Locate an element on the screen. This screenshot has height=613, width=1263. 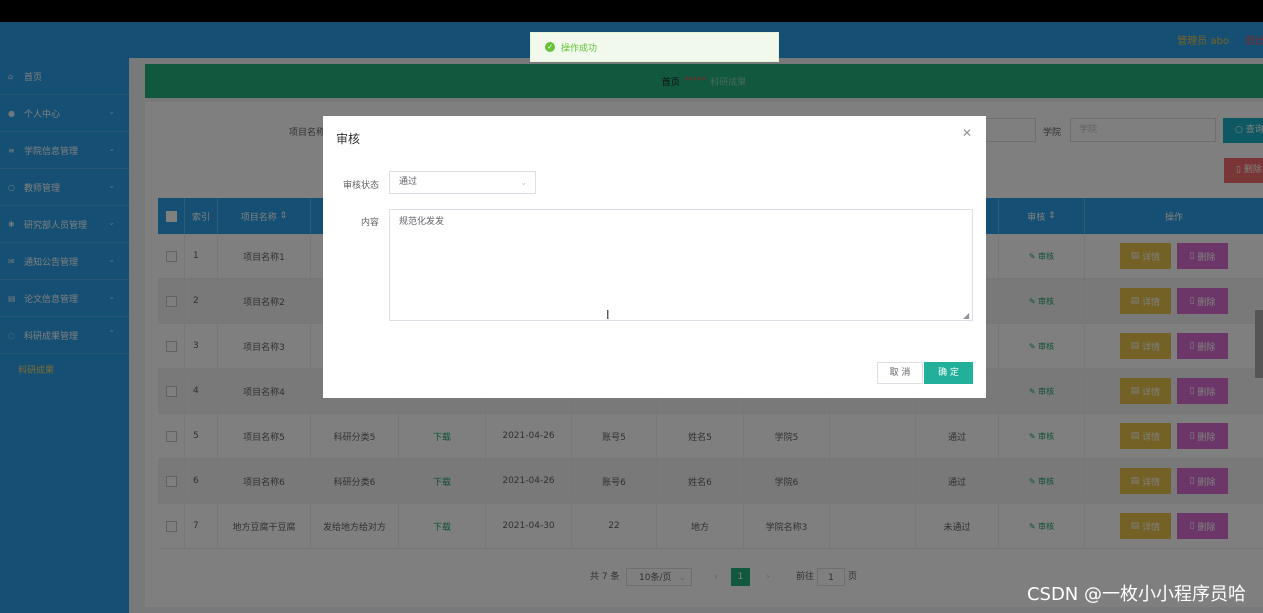
confirm-button: 确 定 is located at coordinates (948, 373).